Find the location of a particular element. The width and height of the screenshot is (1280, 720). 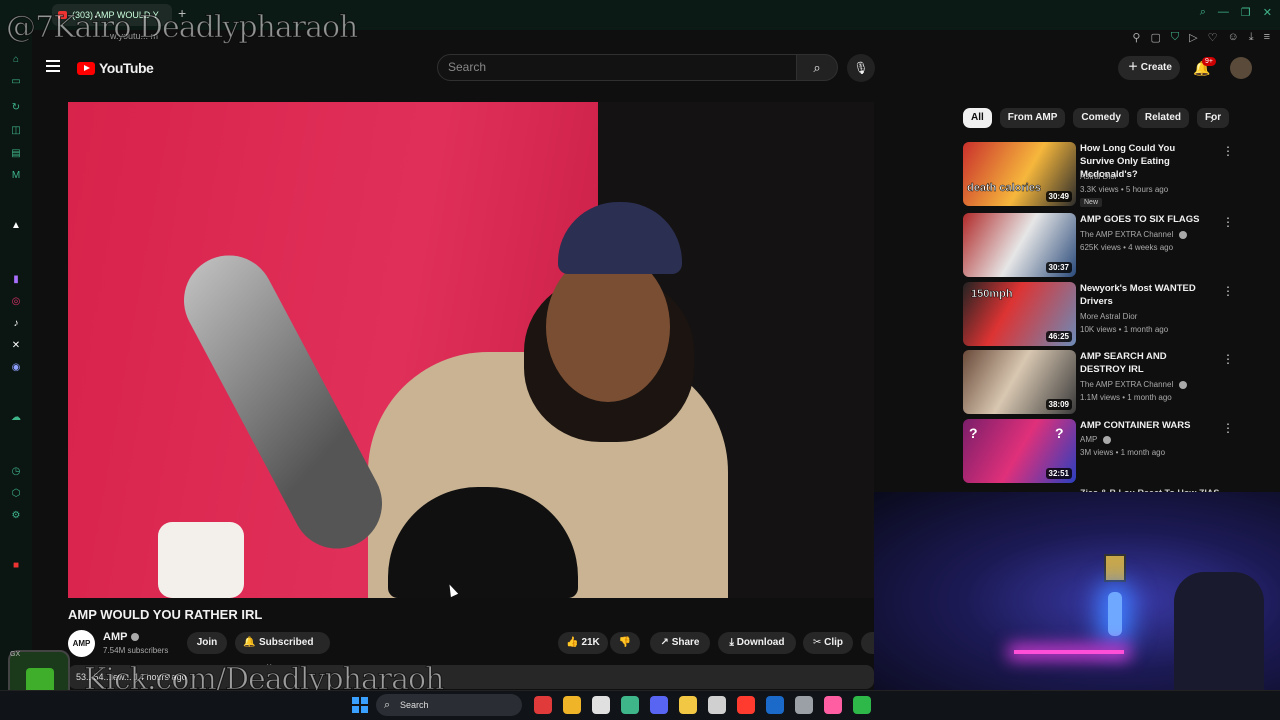

messenger-icon: M is located at coordinates (16, 176).